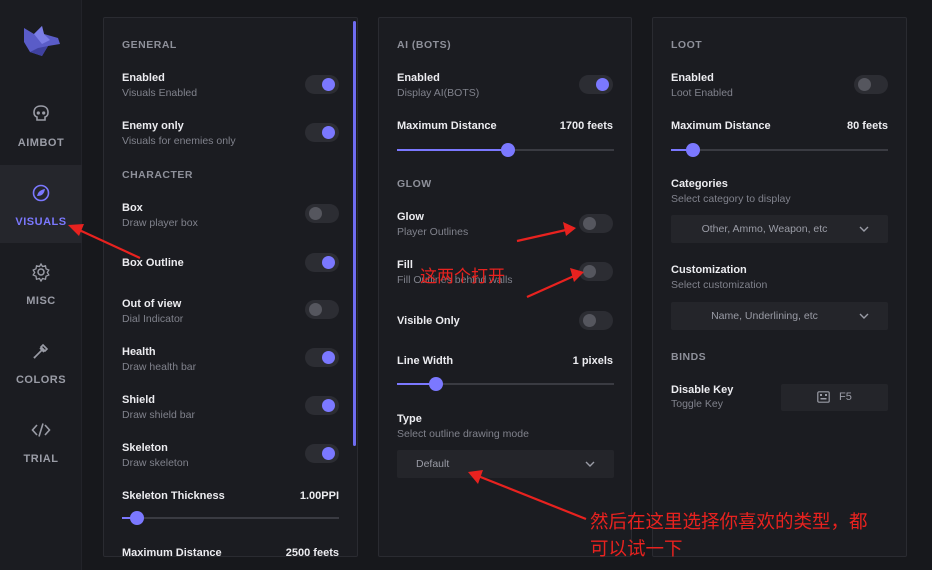 This screenshot has height=570, width=932. Describe the element at coordinates (42, 41) in the screenshot. I see `wolf-logo-icon` at that location.